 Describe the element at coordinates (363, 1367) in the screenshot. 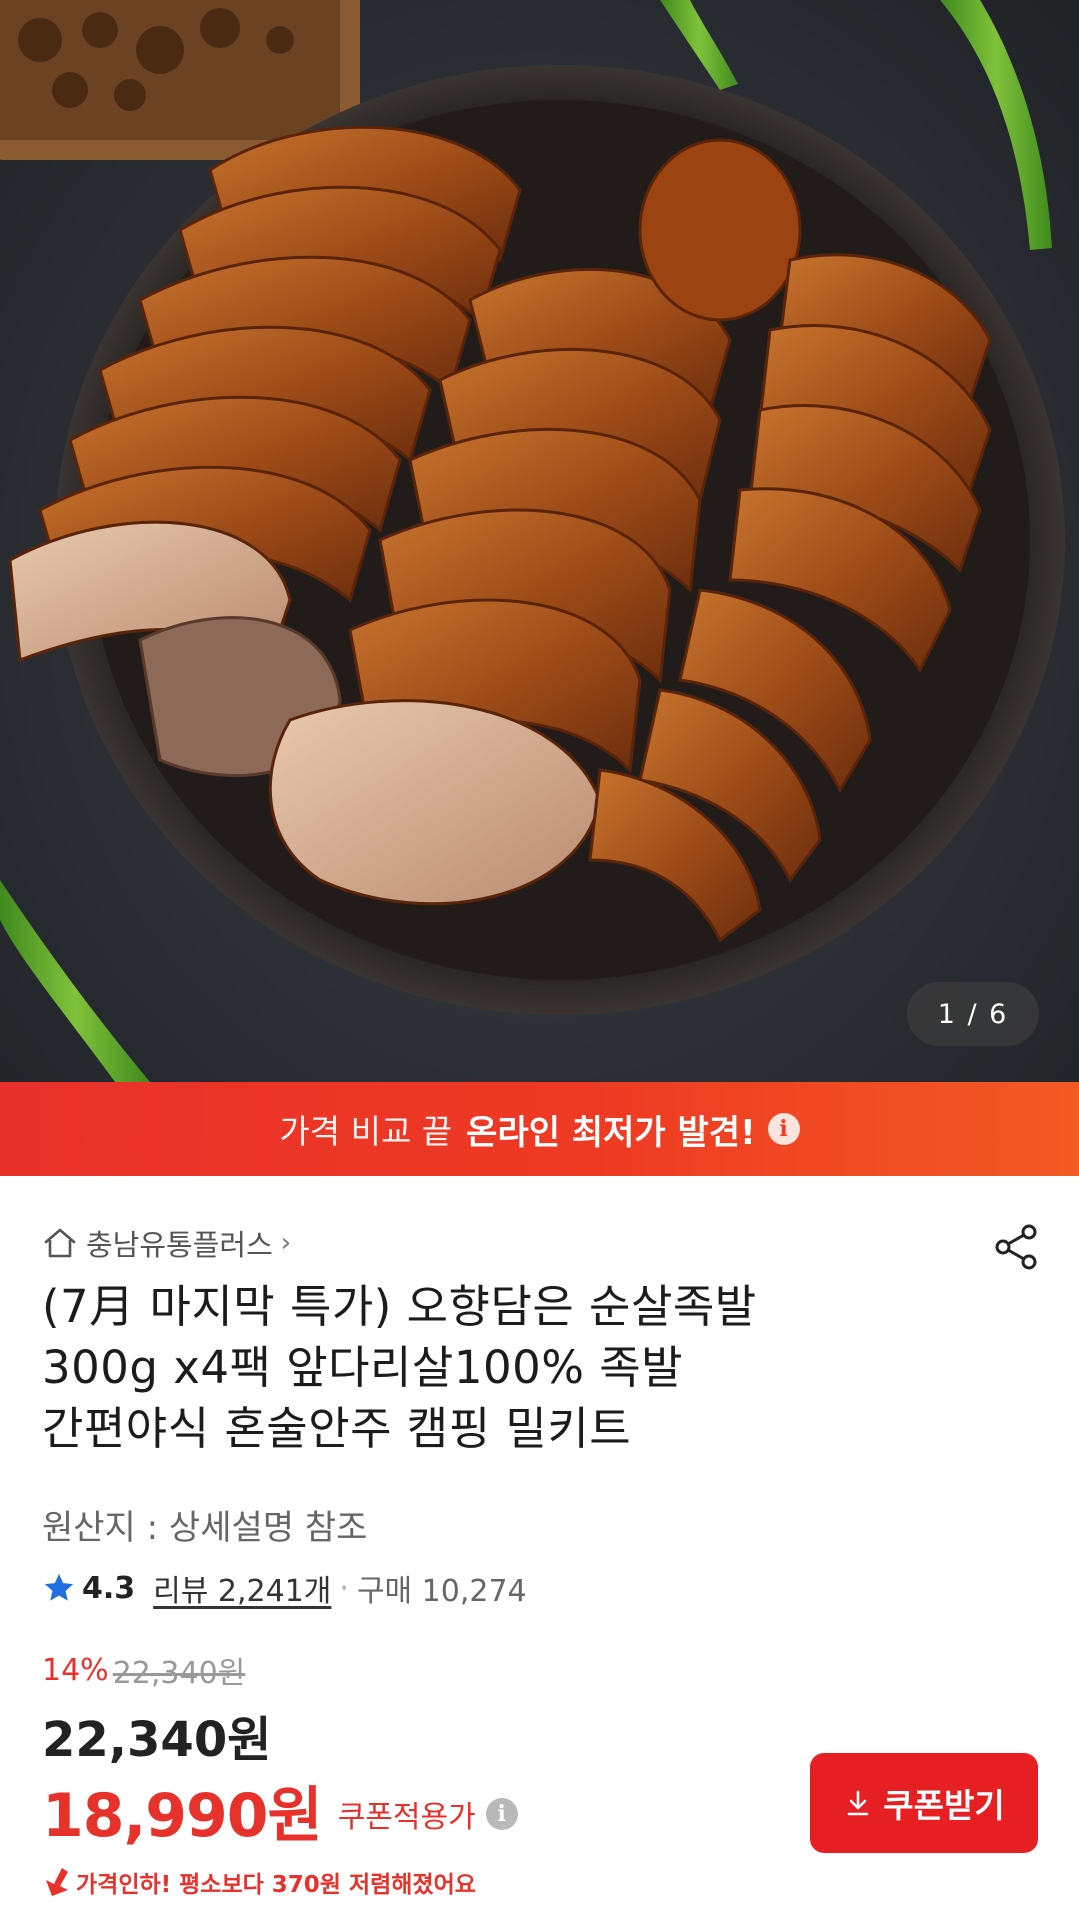

I see `title-line: 300g x4팩 앞다리살100% 족발` at that location.